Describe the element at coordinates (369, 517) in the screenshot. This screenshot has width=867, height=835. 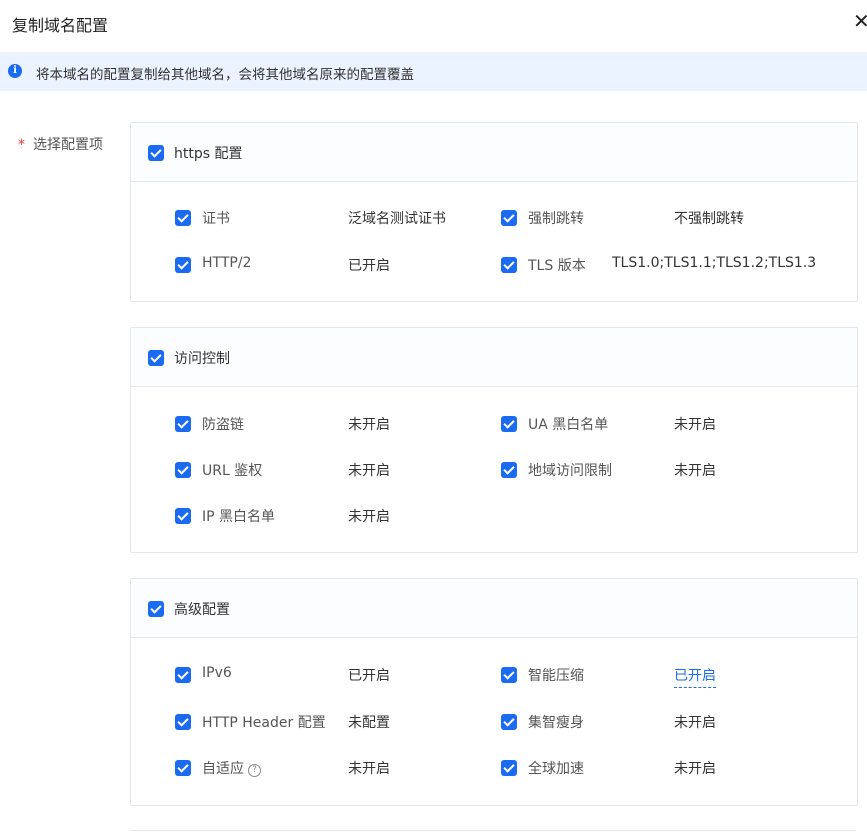
I see `ip-list-value: 未开启` at that location.